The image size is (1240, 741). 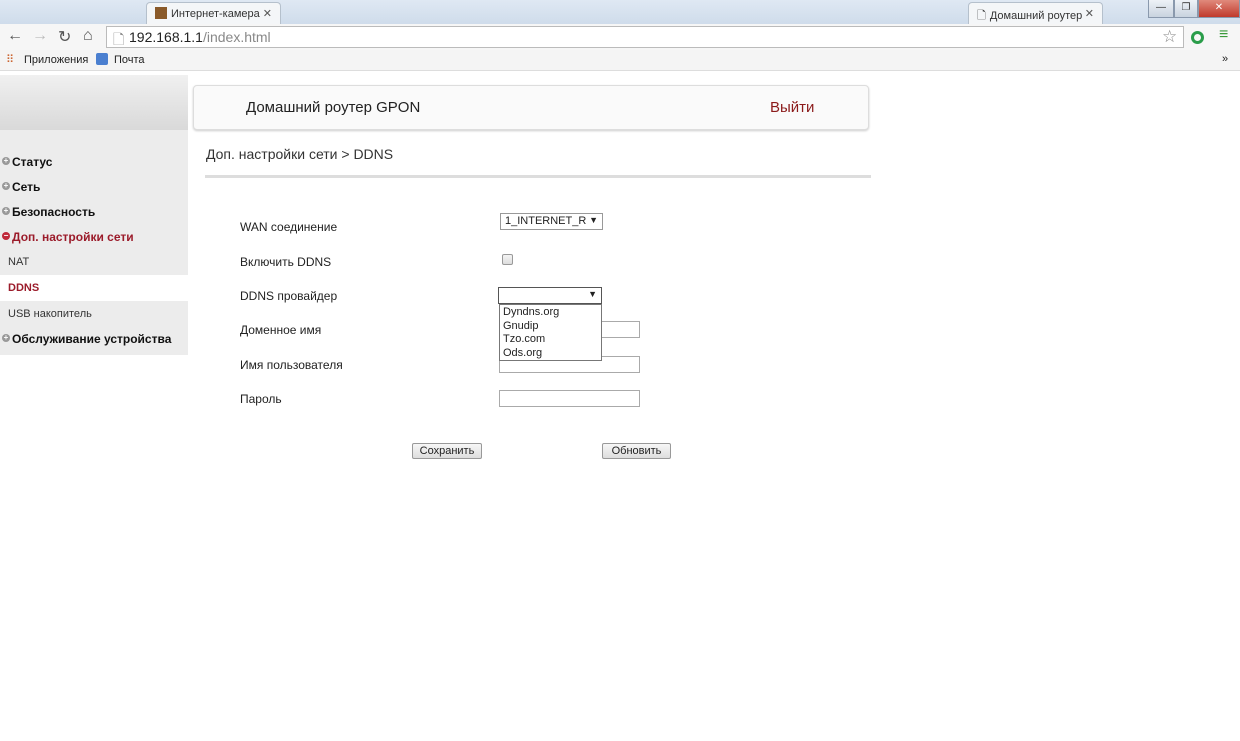 I want to click on wan-label: WAN соединение, so click(x=289, y=227).